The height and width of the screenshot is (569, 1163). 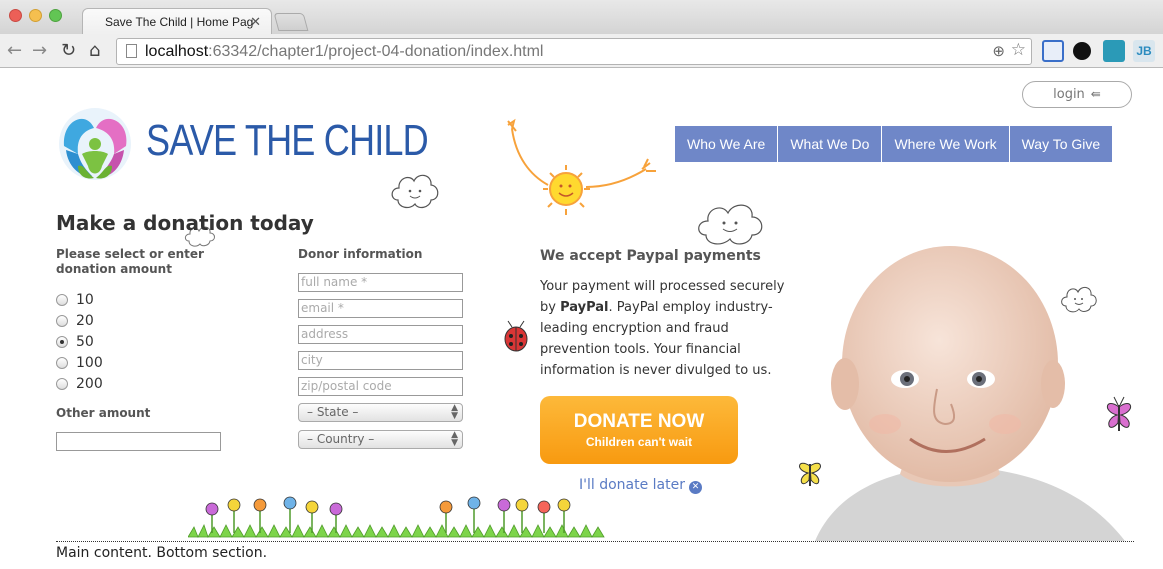 I want to click on amount-option-50: 50, so click(x=79, y=341).